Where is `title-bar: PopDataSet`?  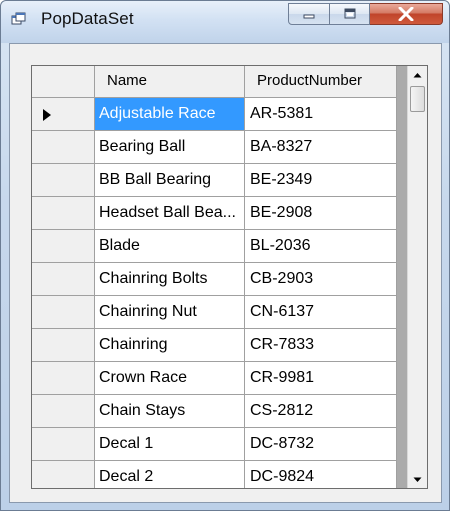 title-bar: PopDataSet is located at coordinates (225, 22).